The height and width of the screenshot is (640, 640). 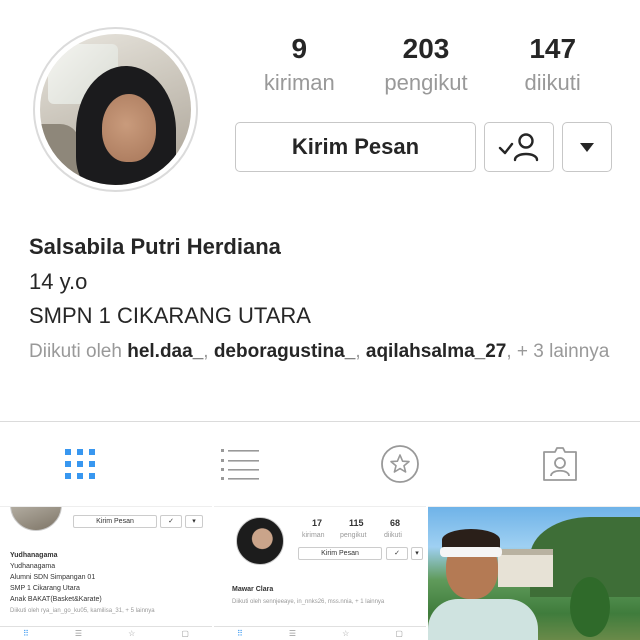 I want to click on send-message-button: Kirim Pesan, so click(x=355, y=147).